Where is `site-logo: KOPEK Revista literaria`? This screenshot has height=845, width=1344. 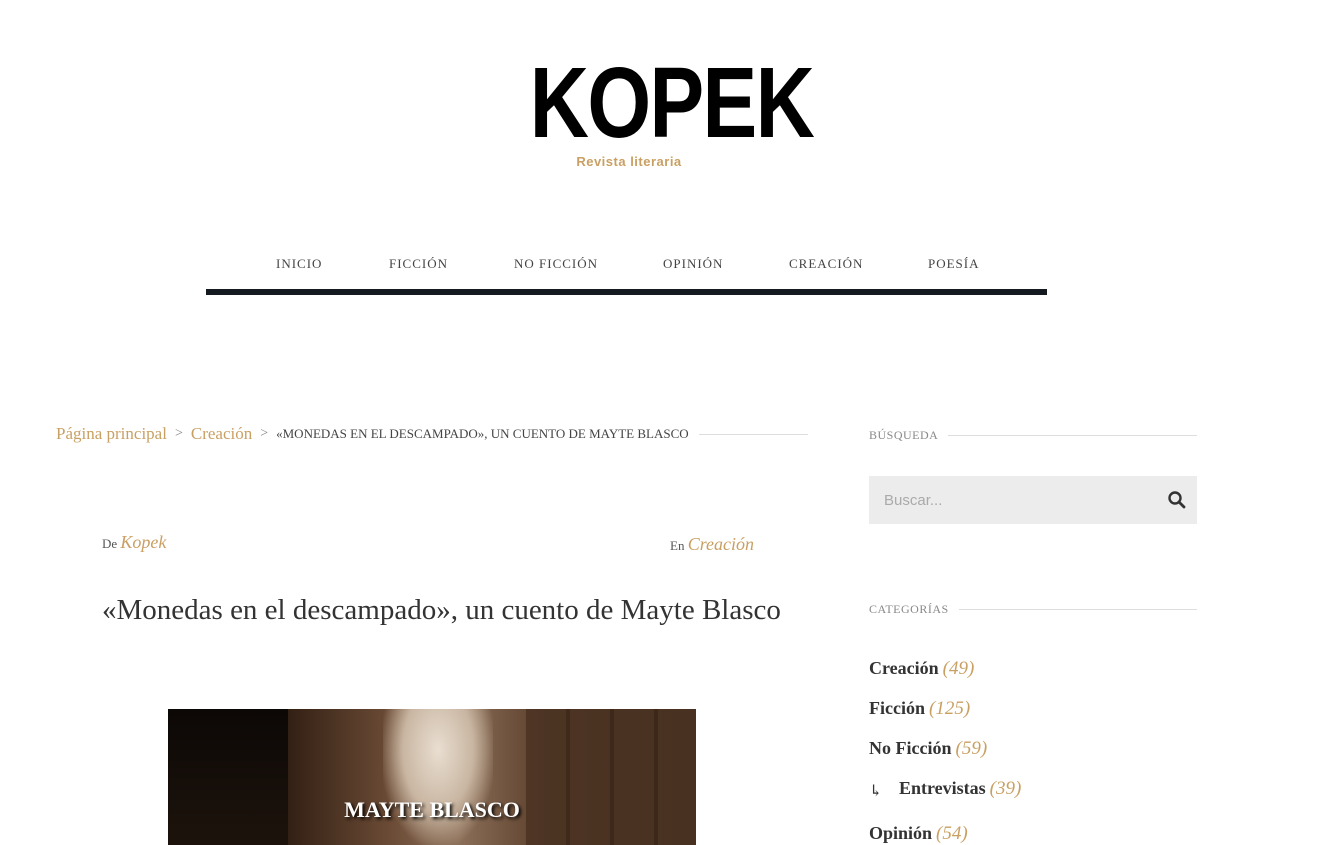 site-logo: KOPEK Revista literaria is located at coordinates (661, 111).